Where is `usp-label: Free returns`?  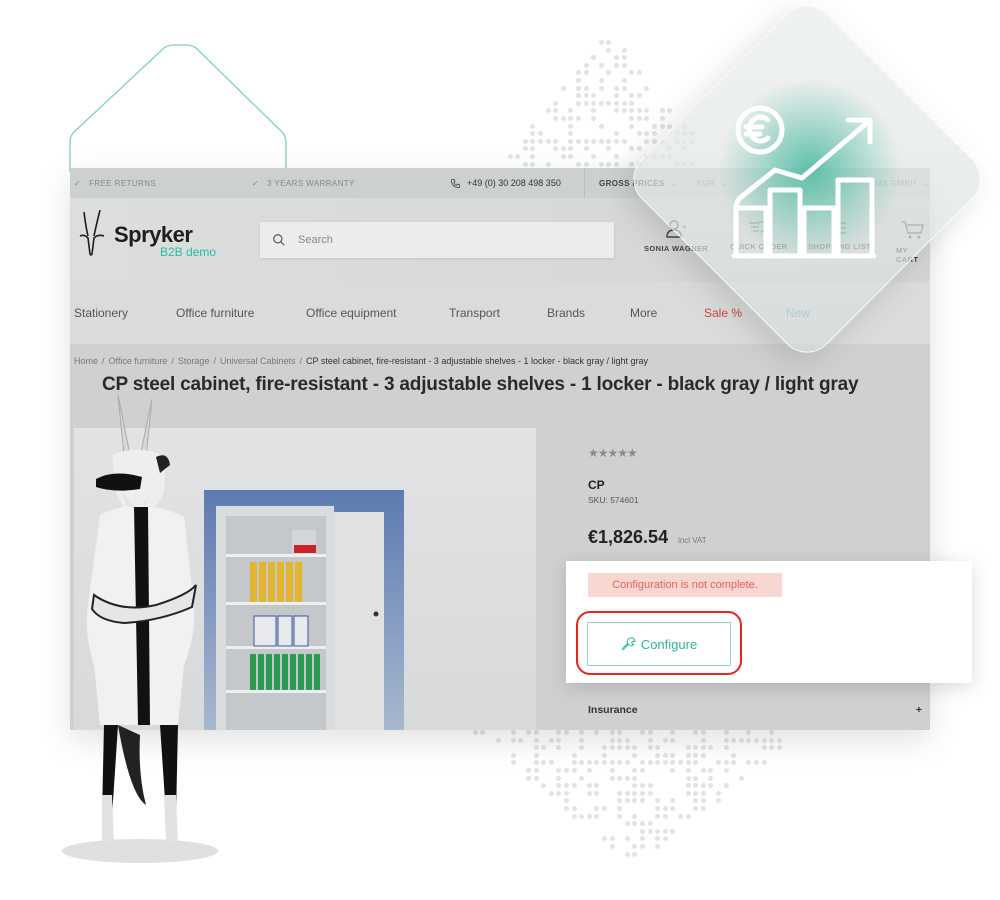
usp-label: Free returns is located at coordinates (123, 183).